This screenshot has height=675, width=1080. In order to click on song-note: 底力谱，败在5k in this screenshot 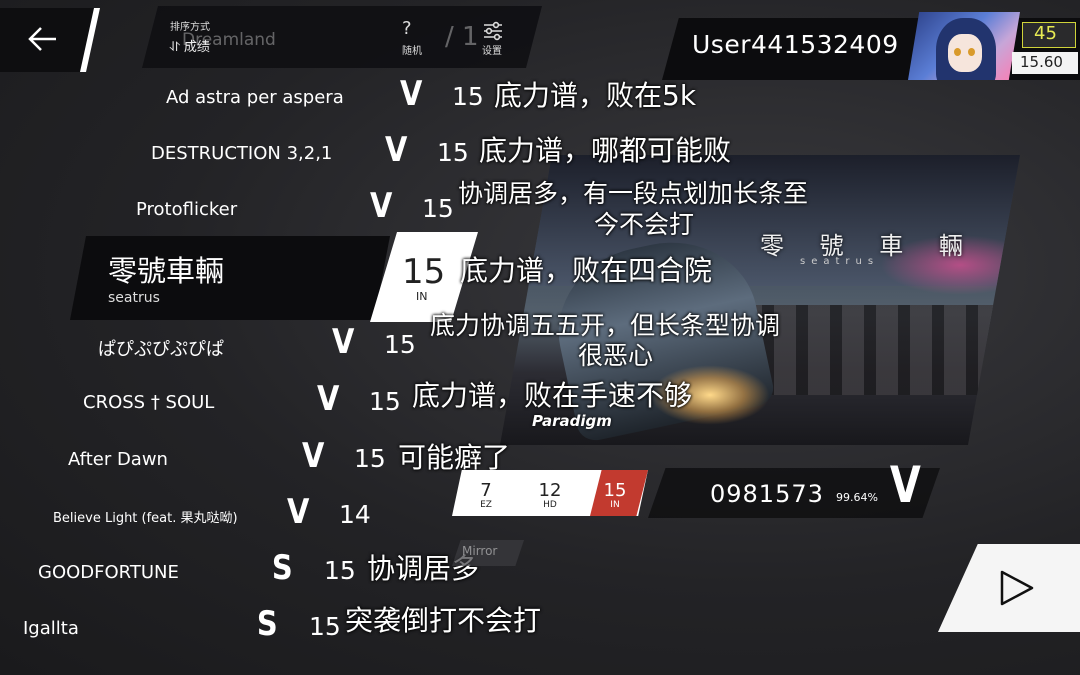, I will do `click(595, 95)`.